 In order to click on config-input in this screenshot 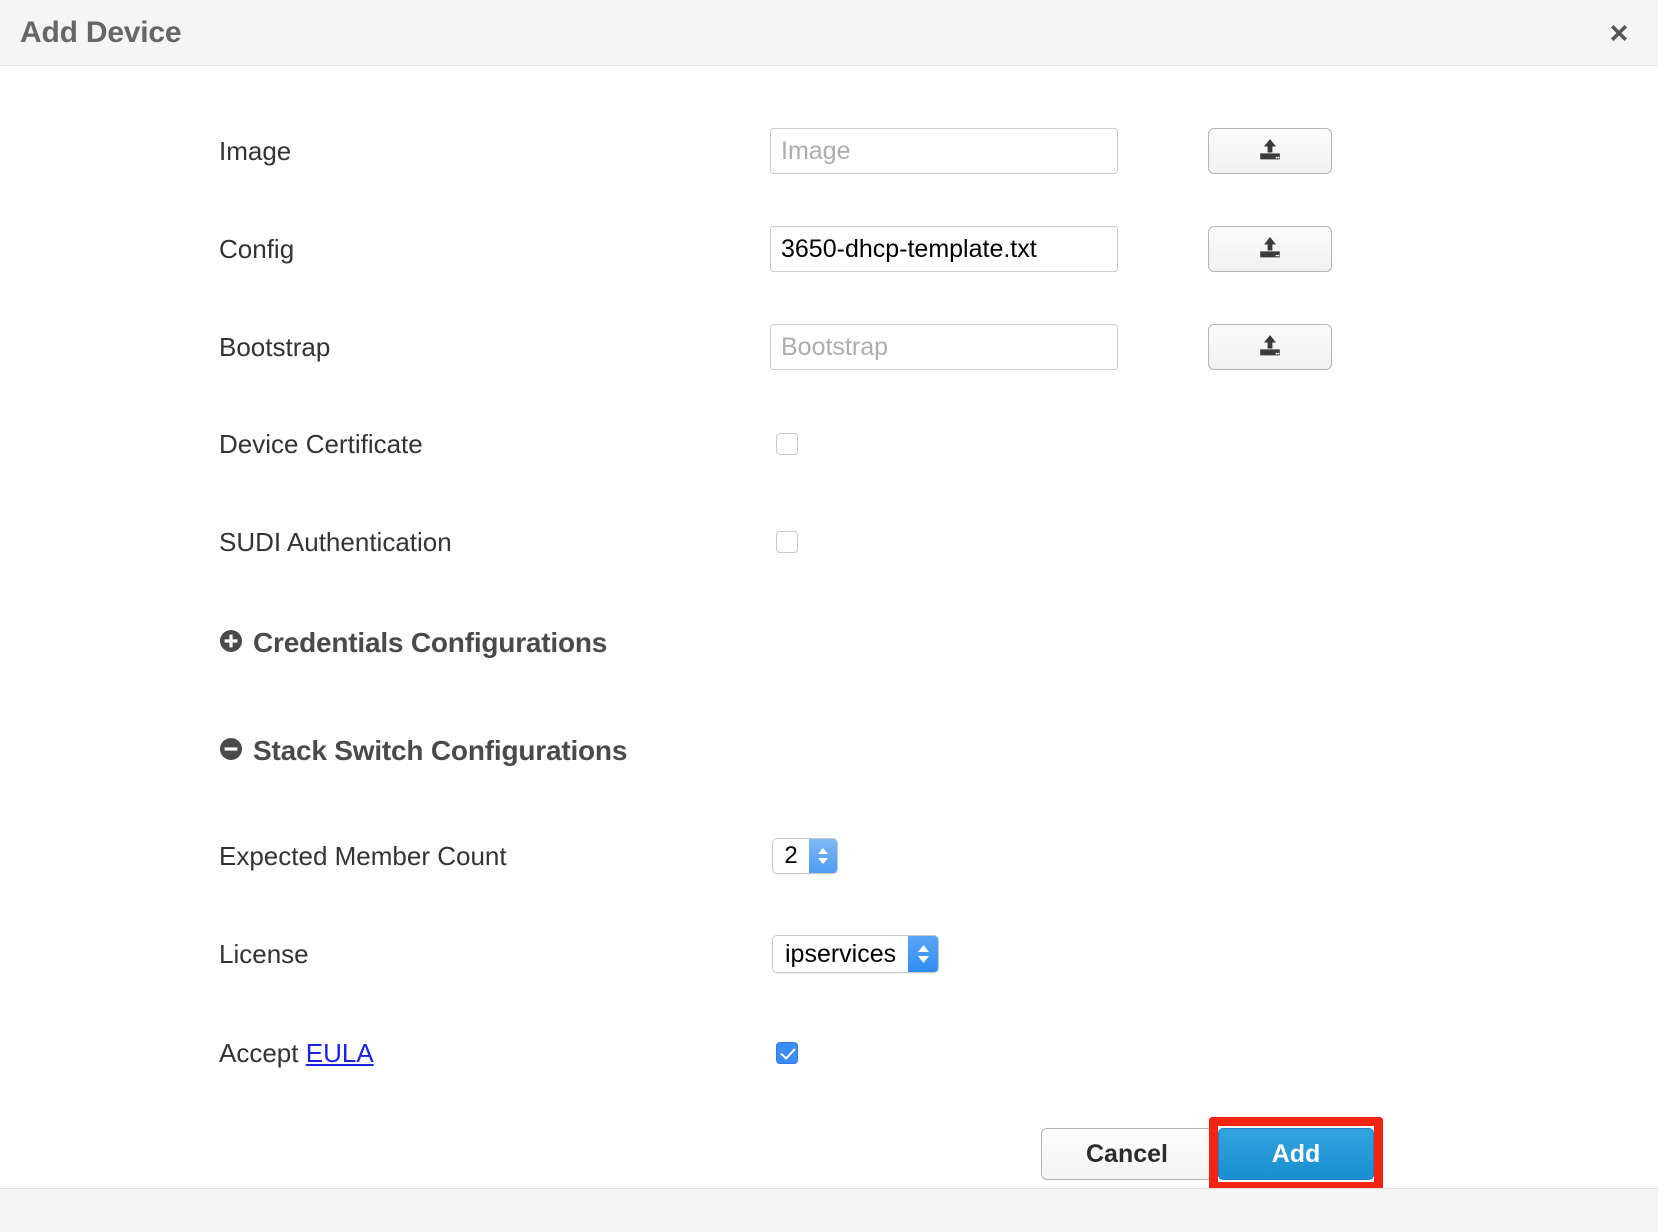, I will do `click(944, 249)`.